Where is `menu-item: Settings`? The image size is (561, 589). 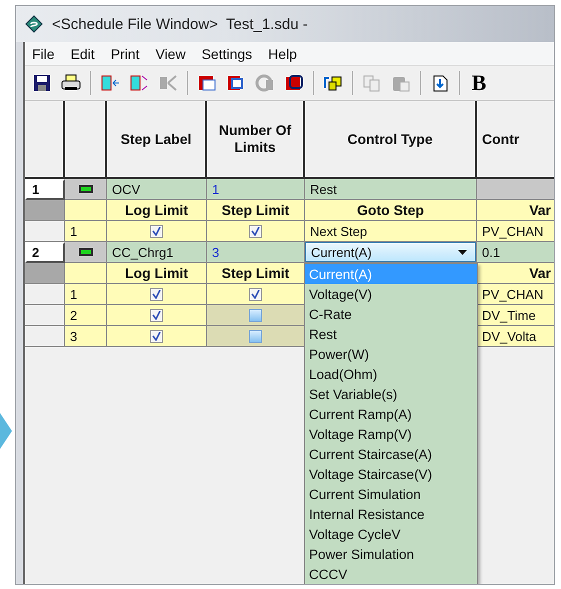
menu-item: Settings is located at coordinates (228, 54).